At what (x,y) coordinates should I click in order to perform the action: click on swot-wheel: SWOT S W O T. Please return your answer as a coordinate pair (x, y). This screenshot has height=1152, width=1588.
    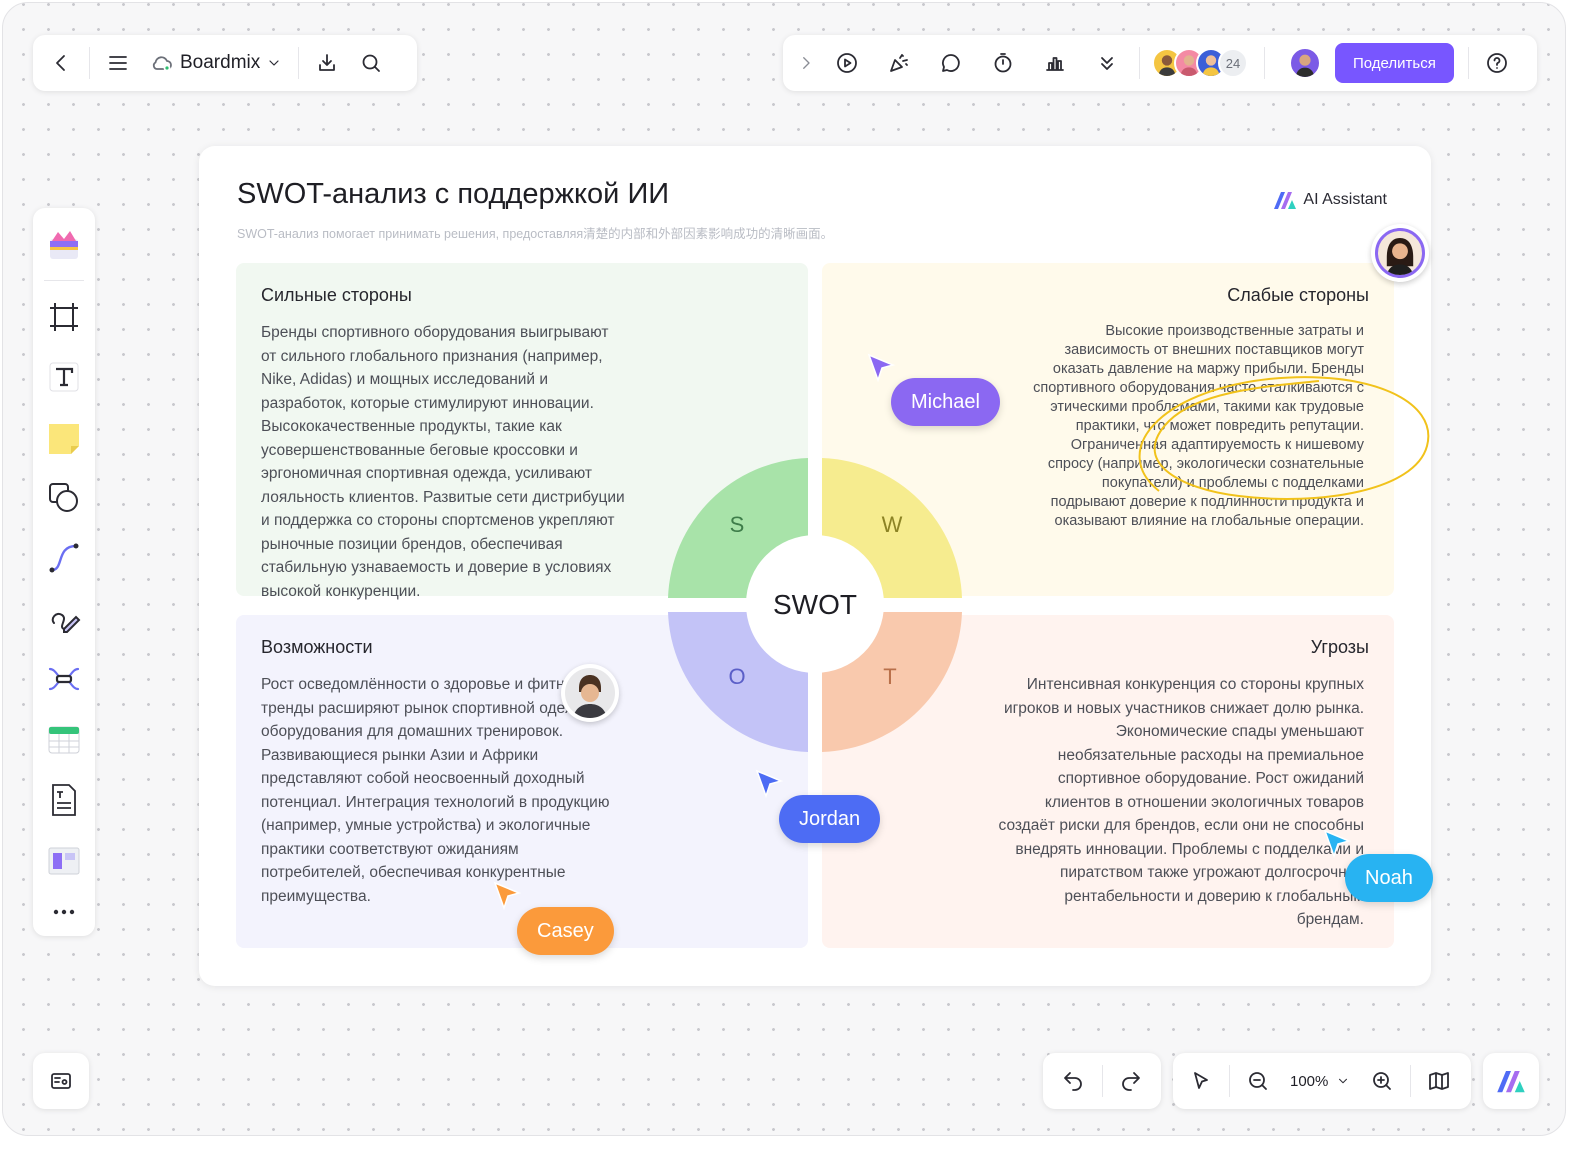
    Looking at the image, I should click on (816, 606).